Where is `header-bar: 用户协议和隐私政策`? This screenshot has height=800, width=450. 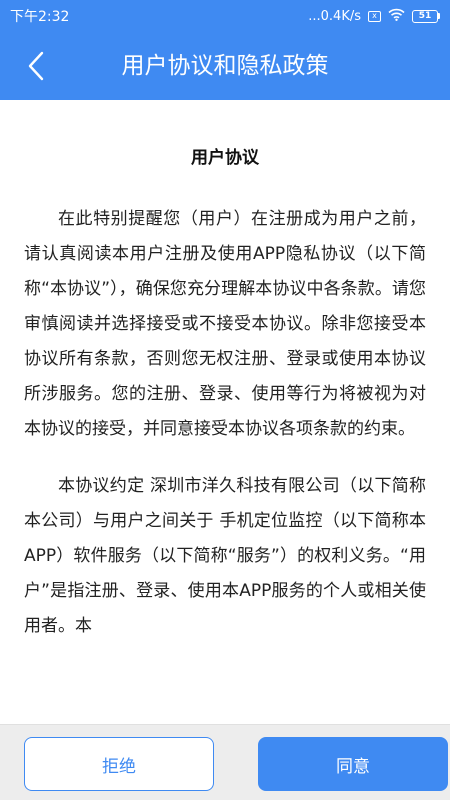 header-bar: 用户协议和隐私政策 is located at coordinates (225, 66).